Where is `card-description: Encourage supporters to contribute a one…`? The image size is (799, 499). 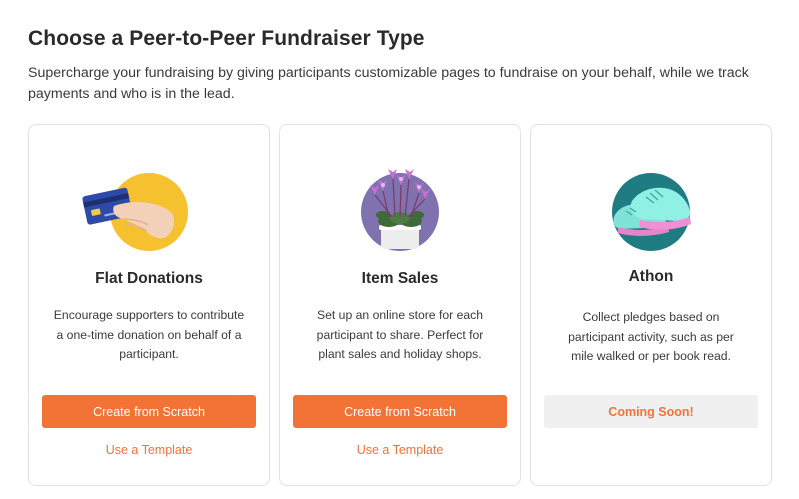 card-description: Encourage supporters to contribute a one… is located at coordinates (149, 334).